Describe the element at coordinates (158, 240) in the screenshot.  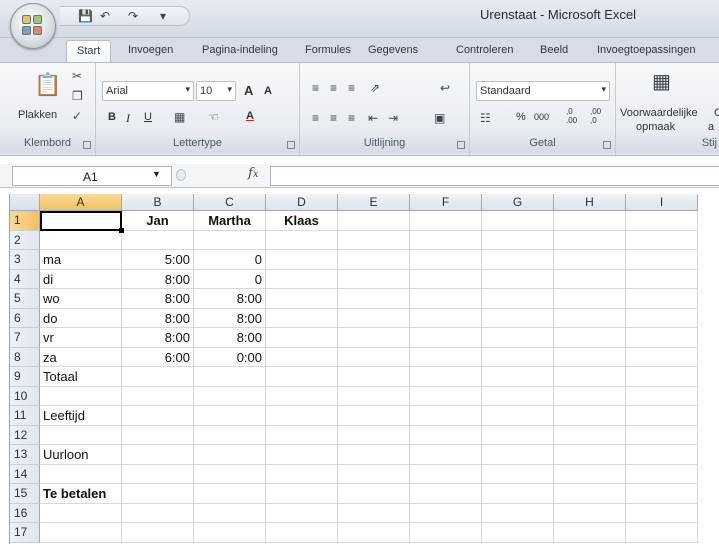
I see `cell-b2` at that location.